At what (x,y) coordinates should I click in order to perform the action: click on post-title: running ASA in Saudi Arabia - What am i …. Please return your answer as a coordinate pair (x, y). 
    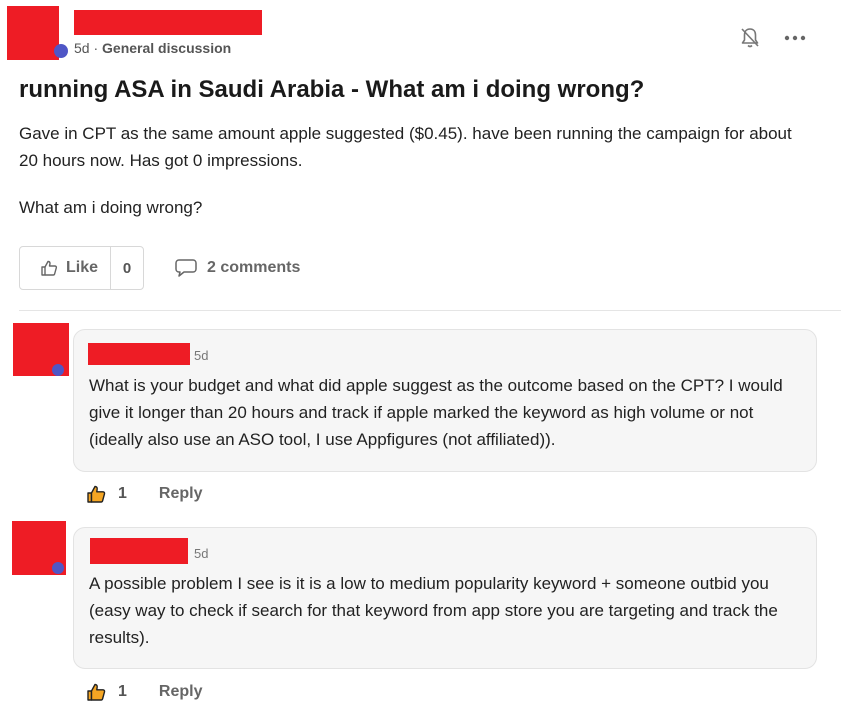
    Looking at the image, I should click on (332, 89).